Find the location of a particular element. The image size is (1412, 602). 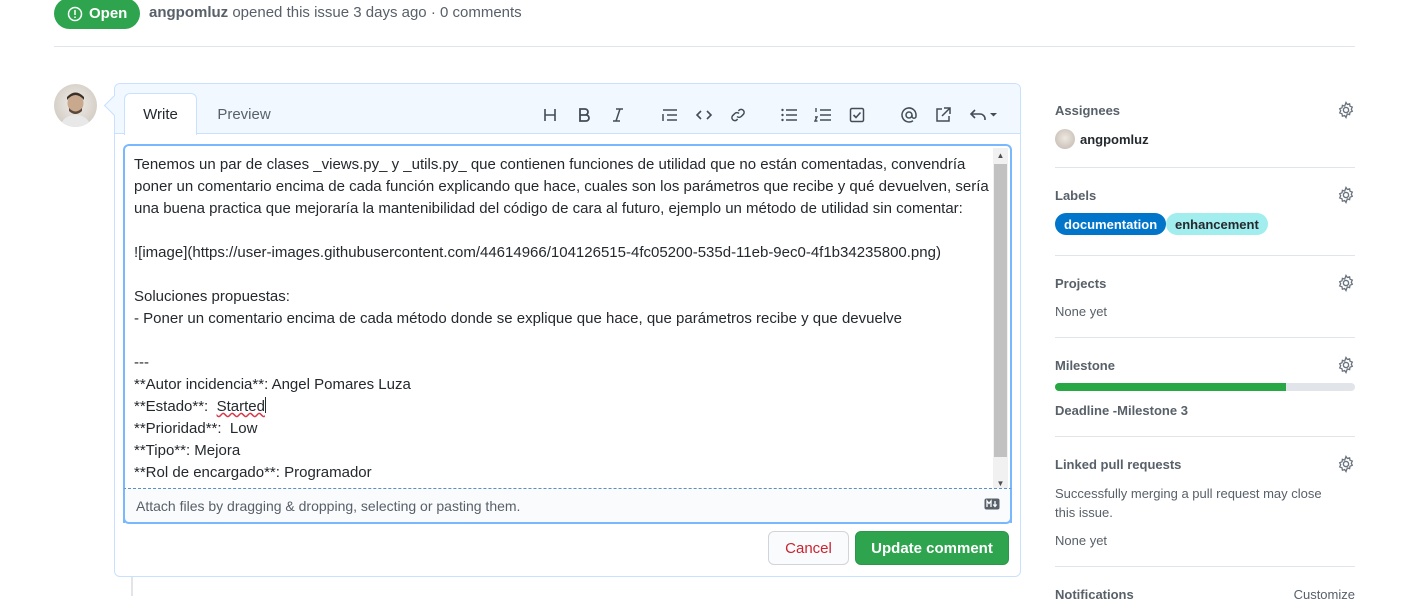

milestone-title: Milestone is located at coordinates (1085, 365).